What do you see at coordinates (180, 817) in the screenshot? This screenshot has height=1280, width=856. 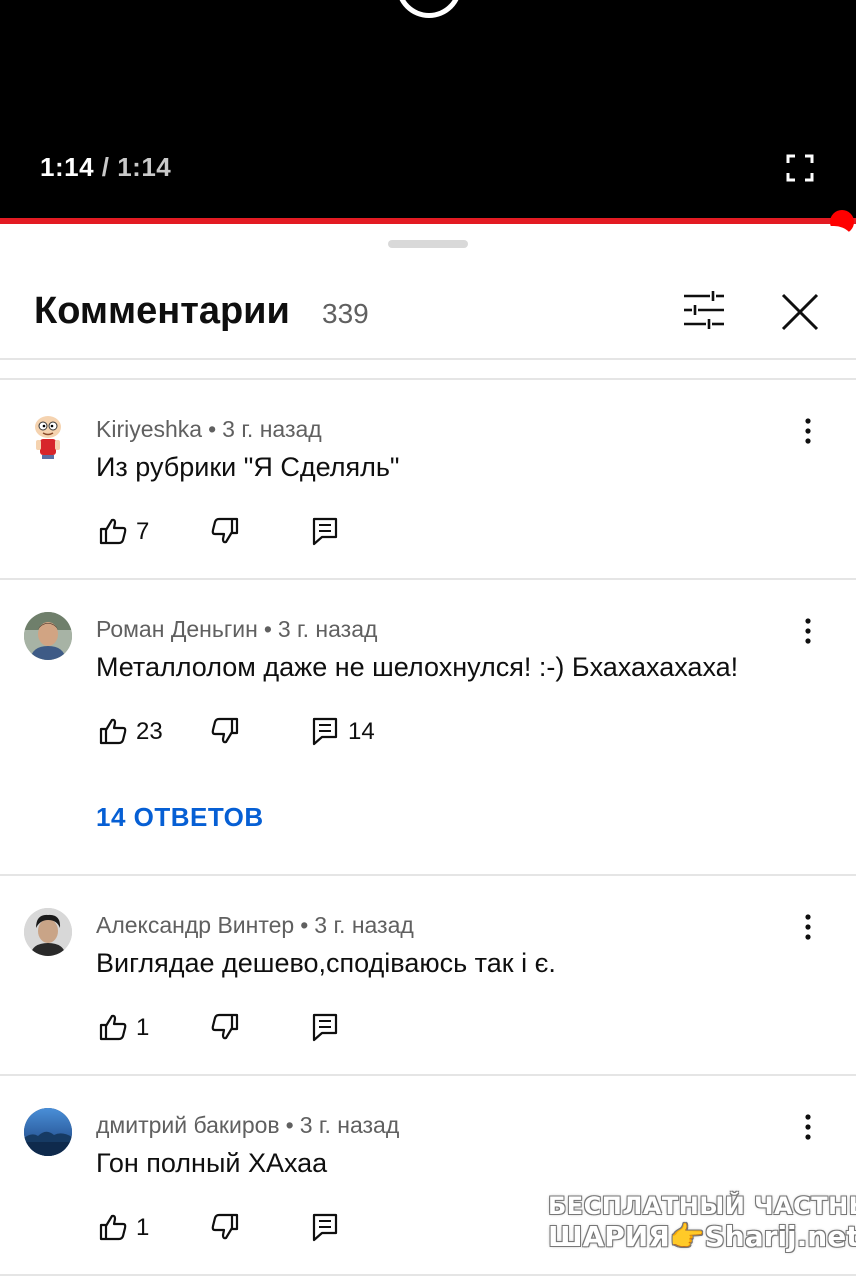 I see `view-replies-link: 14 ОТВЕТОВ` at bounding box center [180, 817].